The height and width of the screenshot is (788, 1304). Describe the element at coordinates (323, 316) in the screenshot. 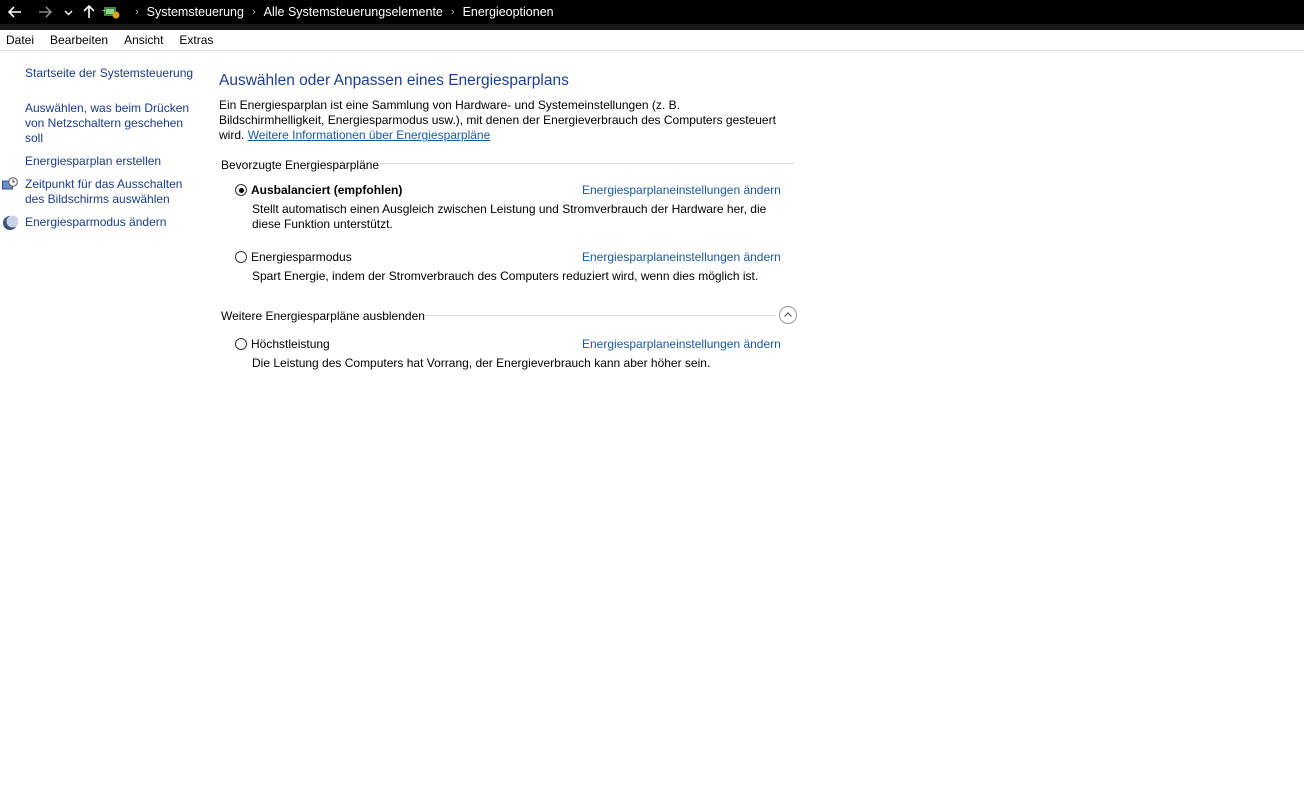

I see `more-plans-heading: Weitere Energiesparpläne ausblenden` at that location.